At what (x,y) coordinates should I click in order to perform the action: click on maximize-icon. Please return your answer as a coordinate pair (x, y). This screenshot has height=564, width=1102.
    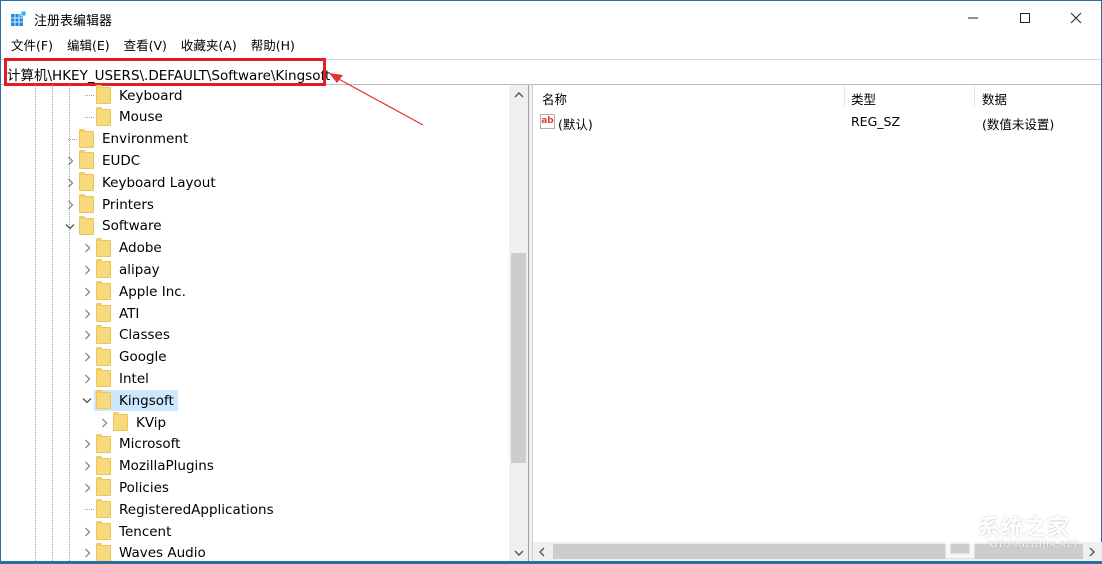
    Looking at the image, I should click on (1025, 18).